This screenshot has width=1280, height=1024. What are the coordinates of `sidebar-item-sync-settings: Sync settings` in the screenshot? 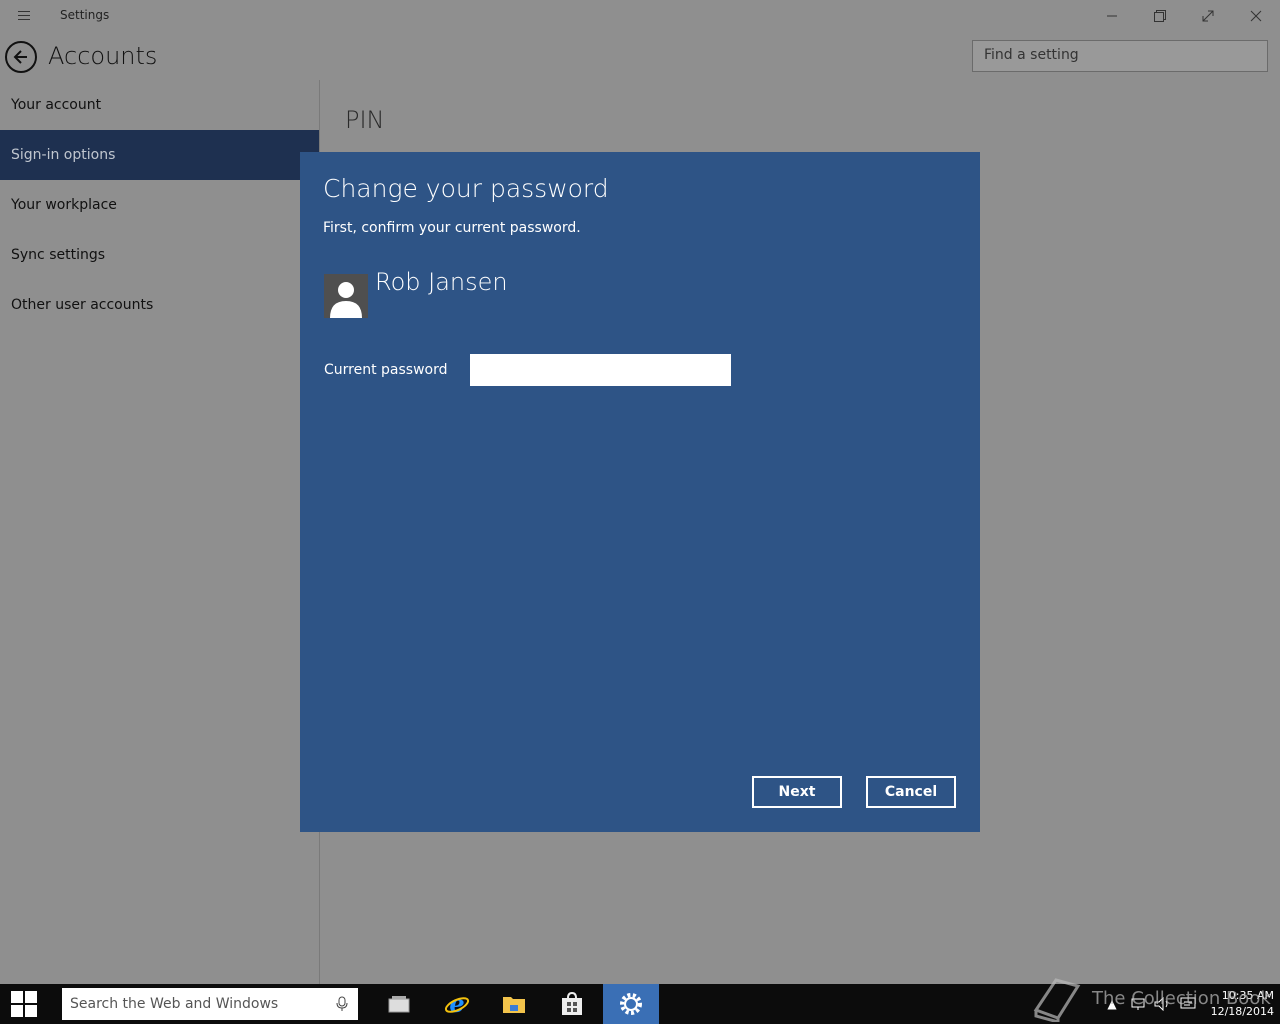 It's located at (159, 255).